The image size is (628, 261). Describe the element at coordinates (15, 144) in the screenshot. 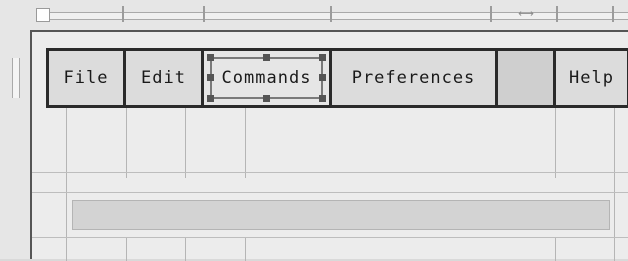

I see `vertical-ruler` at that location.